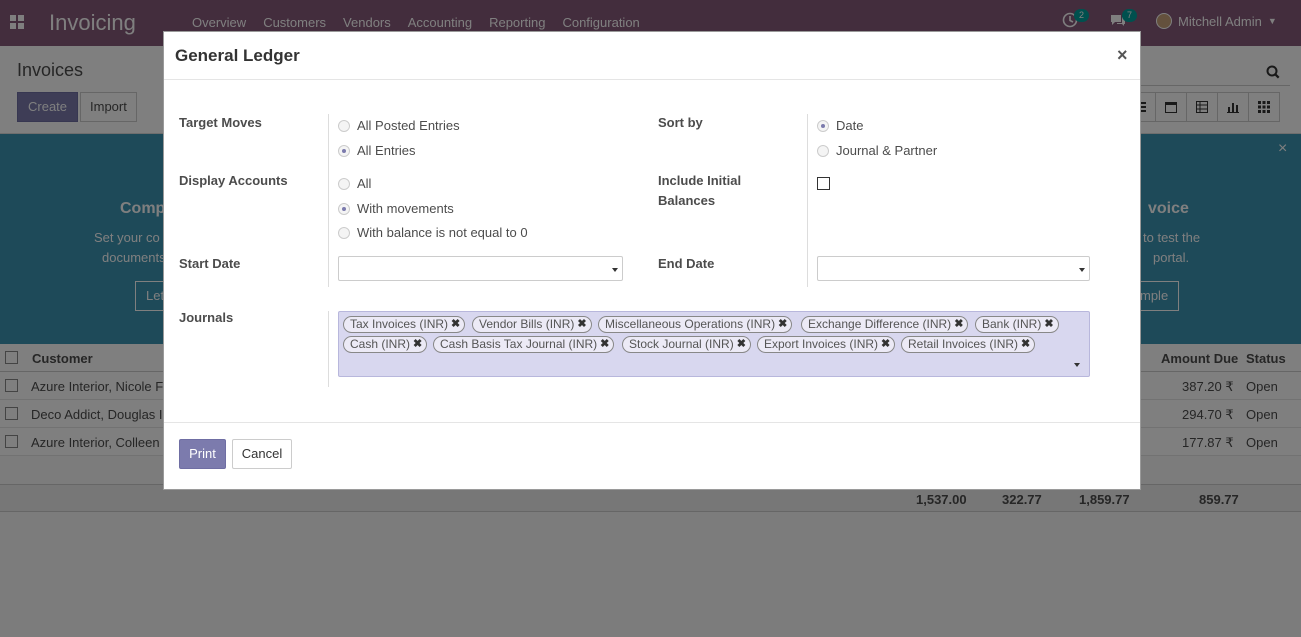 The image size is (1301, 637). What do you see at coordinates (880, 324) in the screenshot?
I see `tag-label: Exchange Difference (INR)` at bounding box center [880, 324].